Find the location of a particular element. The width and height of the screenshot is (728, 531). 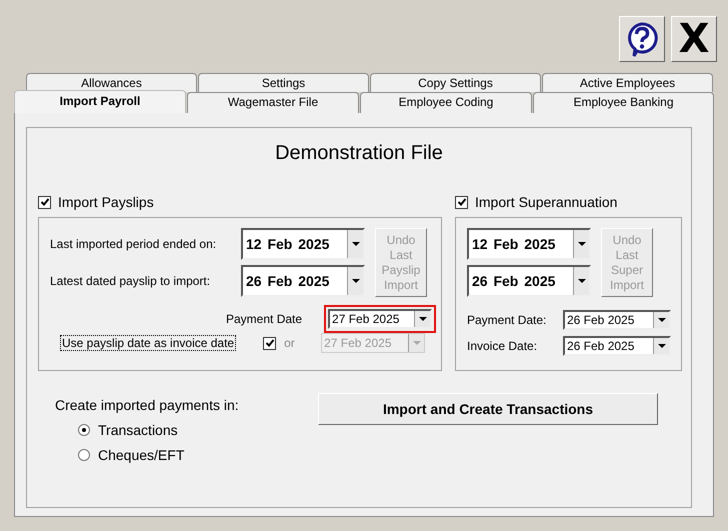

radio-label: Cheques/EFT is located at coordinates (141, 455).